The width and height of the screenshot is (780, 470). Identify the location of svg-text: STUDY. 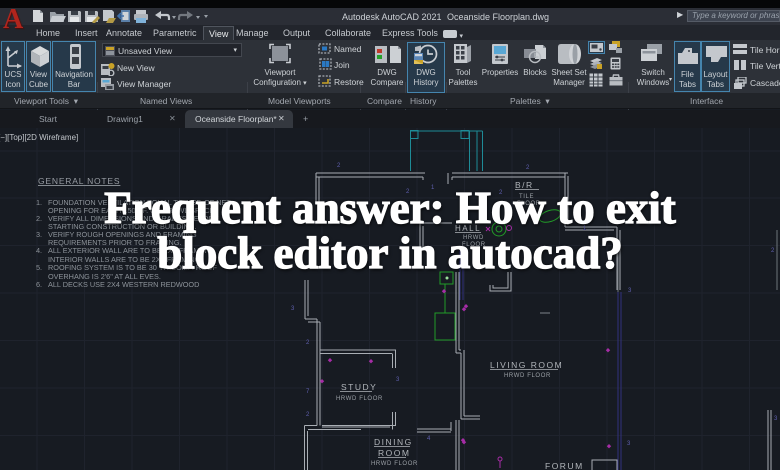
(359, 387).